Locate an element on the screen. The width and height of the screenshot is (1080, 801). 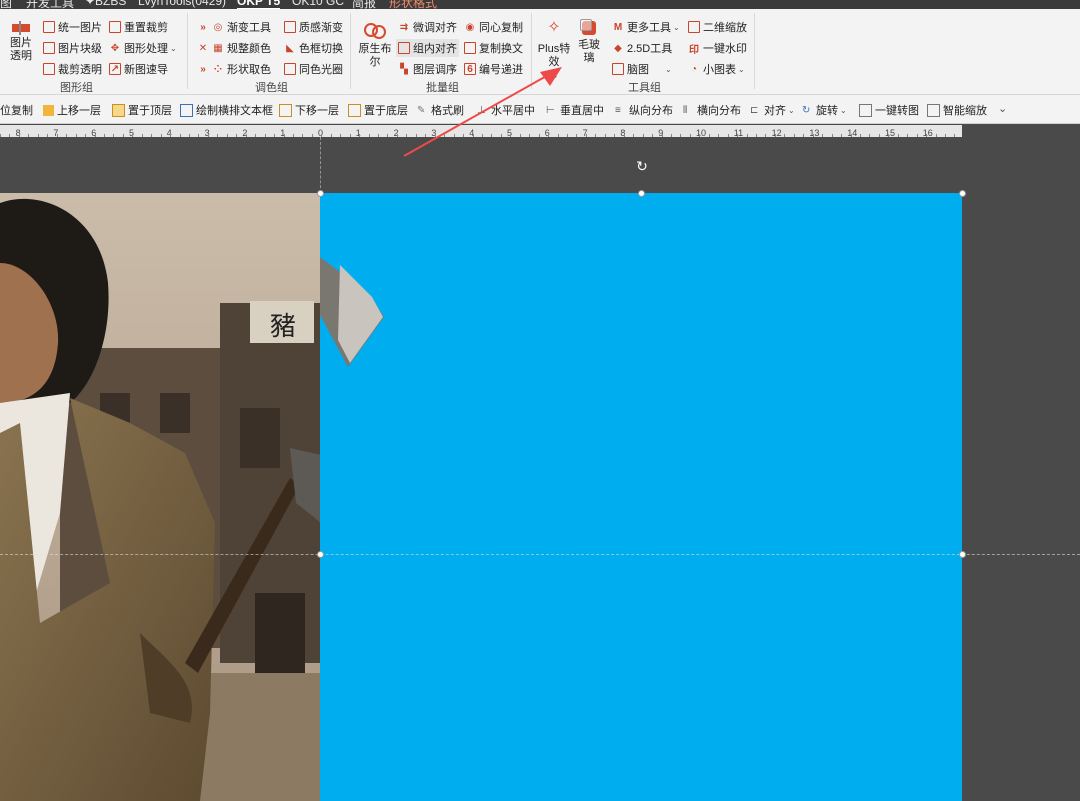
toolbar-overflow-button: ⌄ is located at coordinates (1002, 108).